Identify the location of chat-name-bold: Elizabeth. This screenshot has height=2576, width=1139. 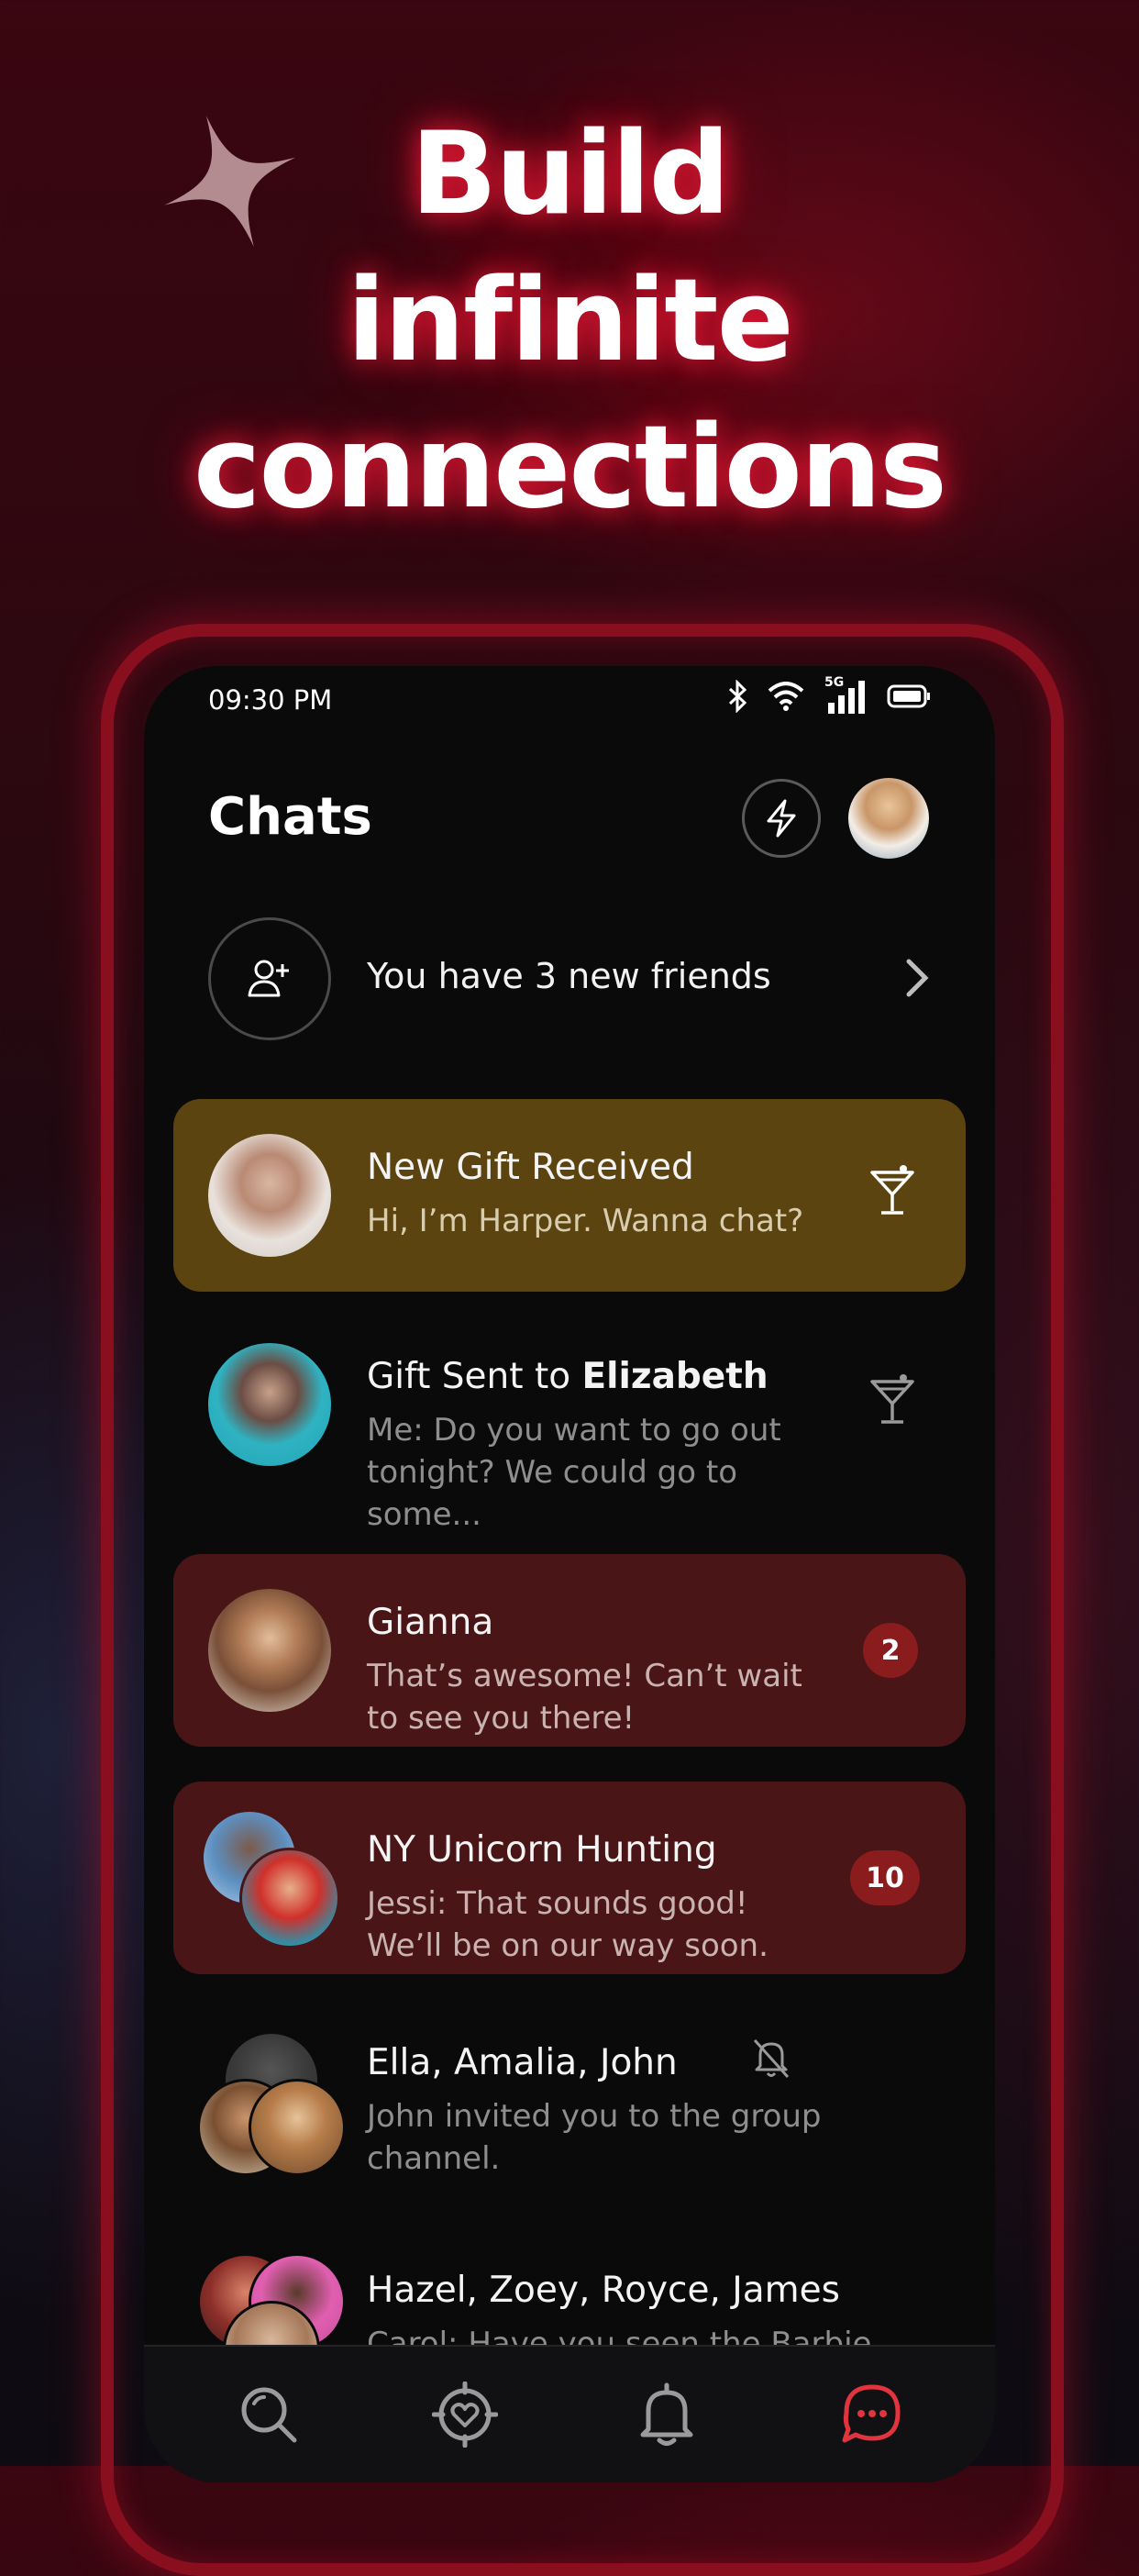
(675, 1376).